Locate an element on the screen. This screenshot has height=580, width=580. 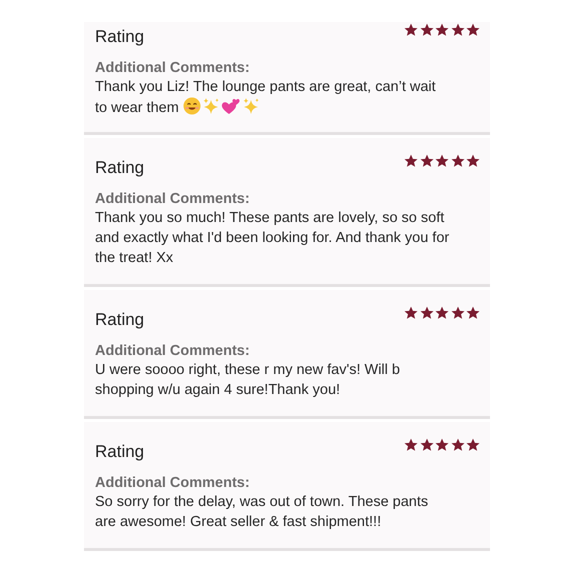
smiling-face-icon is located at coordinates (191, 106).